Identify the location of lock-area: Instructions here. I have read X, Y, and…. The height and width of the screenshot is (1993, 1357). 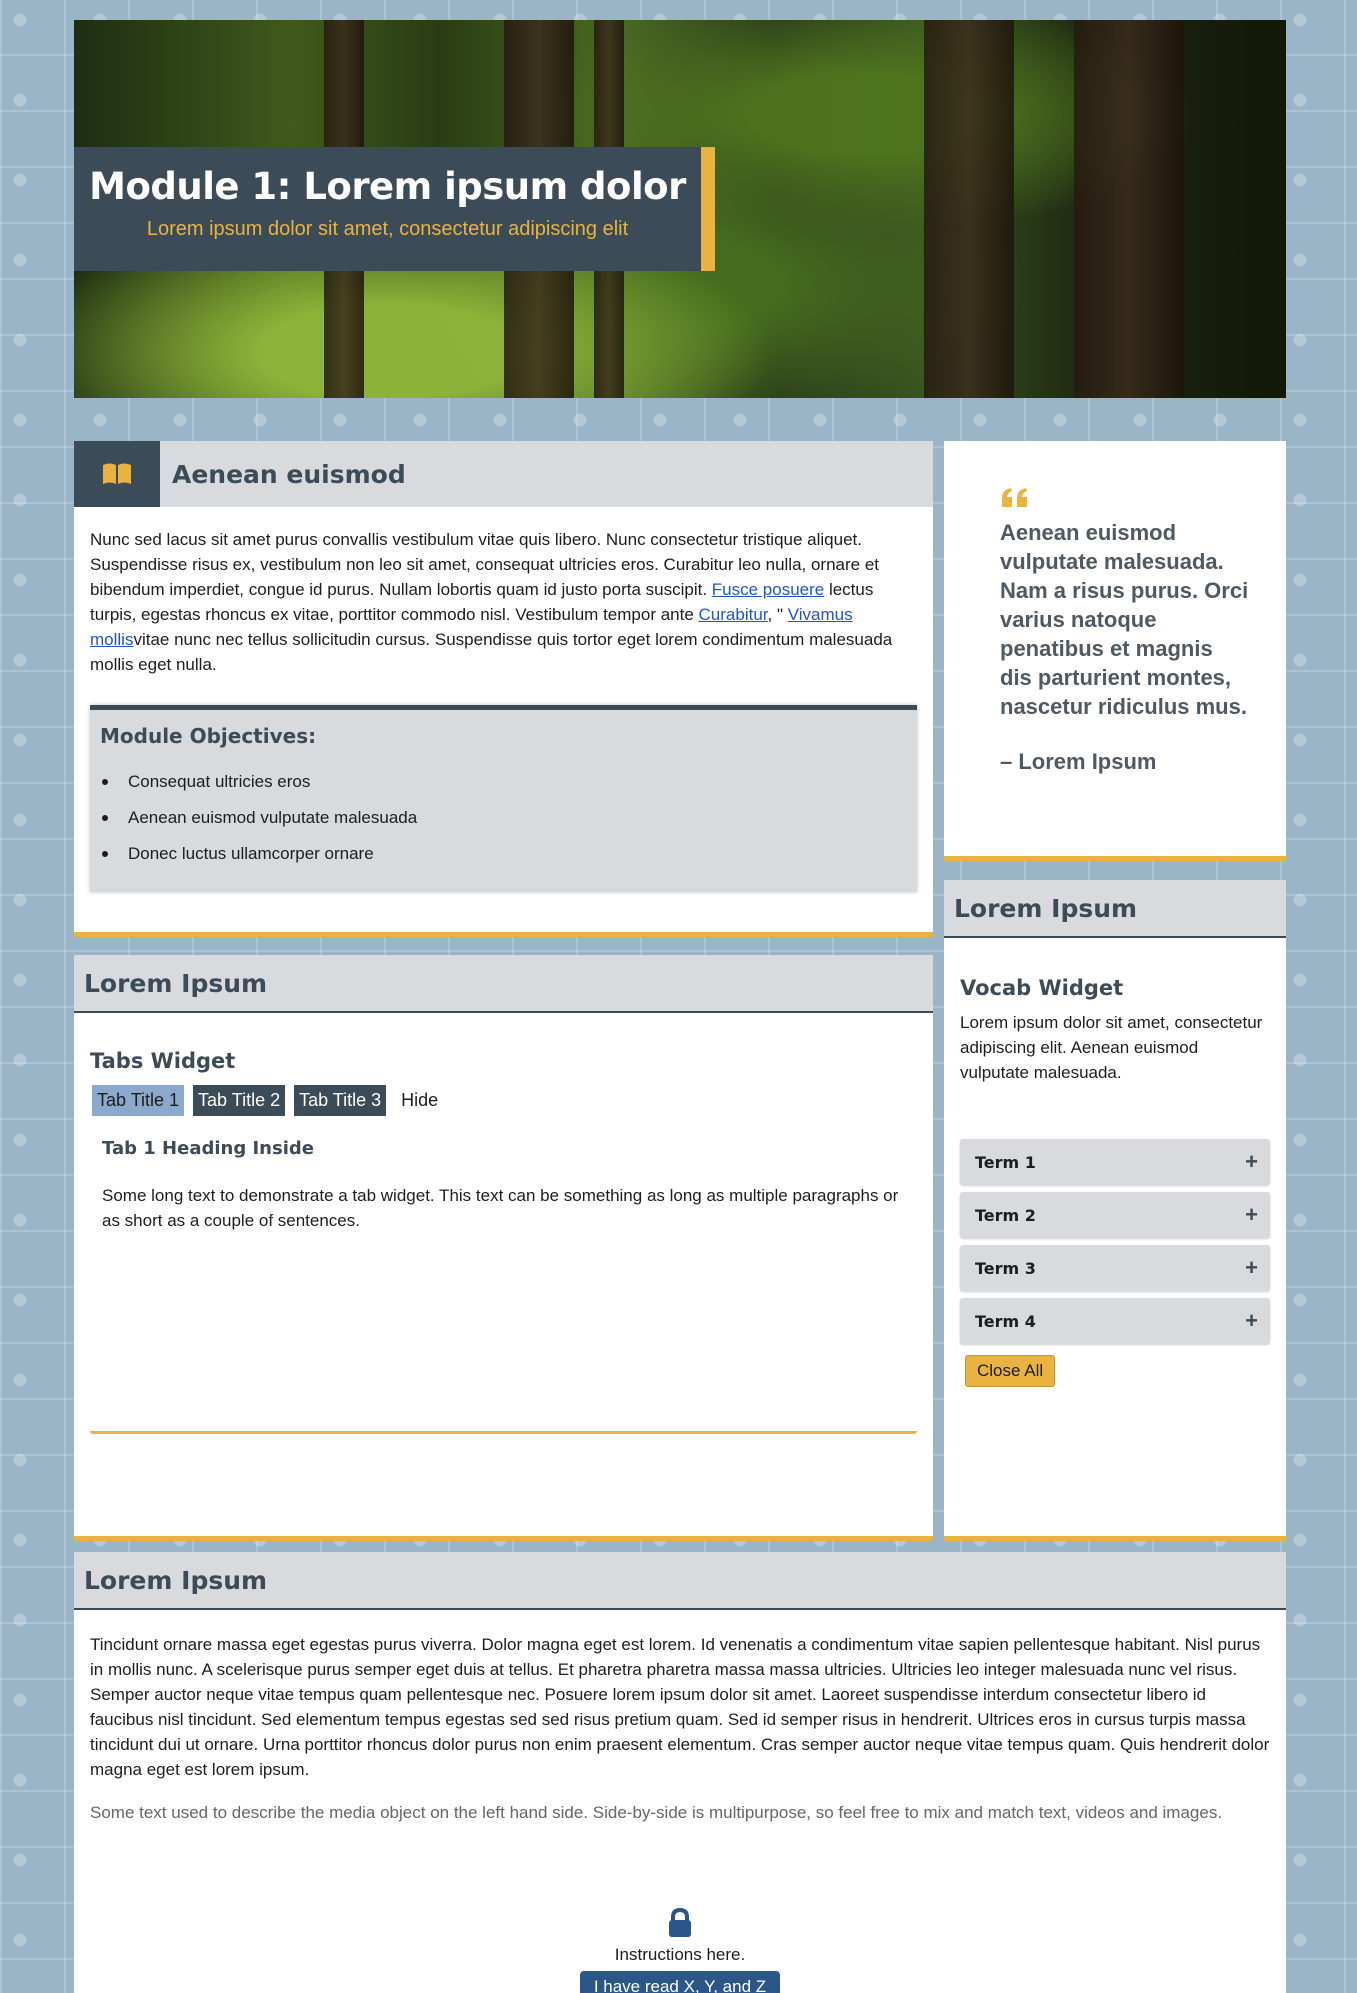
(680, 1950).